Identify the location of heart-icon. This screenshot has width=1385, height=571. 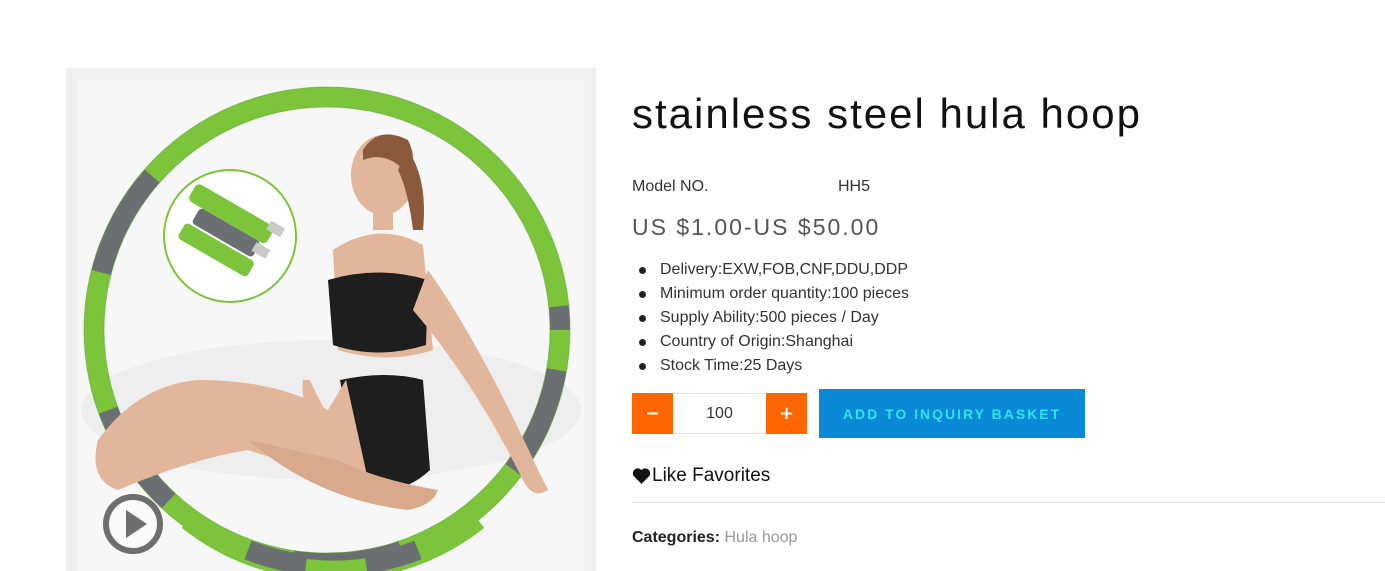
(641, 476).